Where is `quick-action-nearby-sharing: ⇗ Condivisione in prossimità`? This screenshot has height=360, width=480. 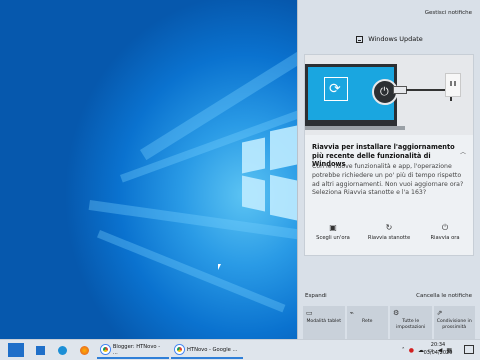 quick-action-nearby-sharing: ⇗ Condivisione in prossimità is located at coordinates (454, 322).